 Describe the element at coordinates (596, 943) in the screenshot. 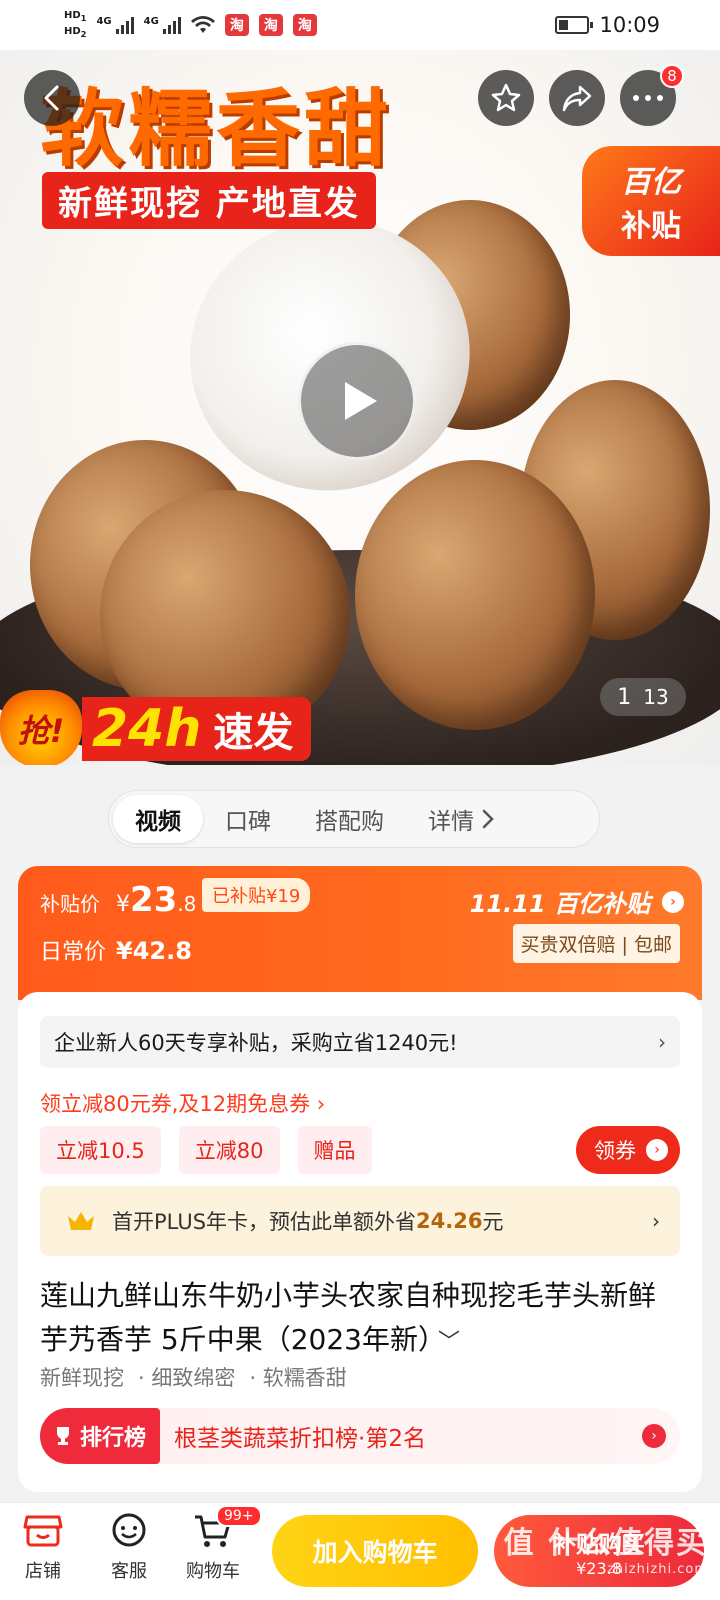

I see `guarantee-badge: 买贵双倍赔 | 包邮` at that location.